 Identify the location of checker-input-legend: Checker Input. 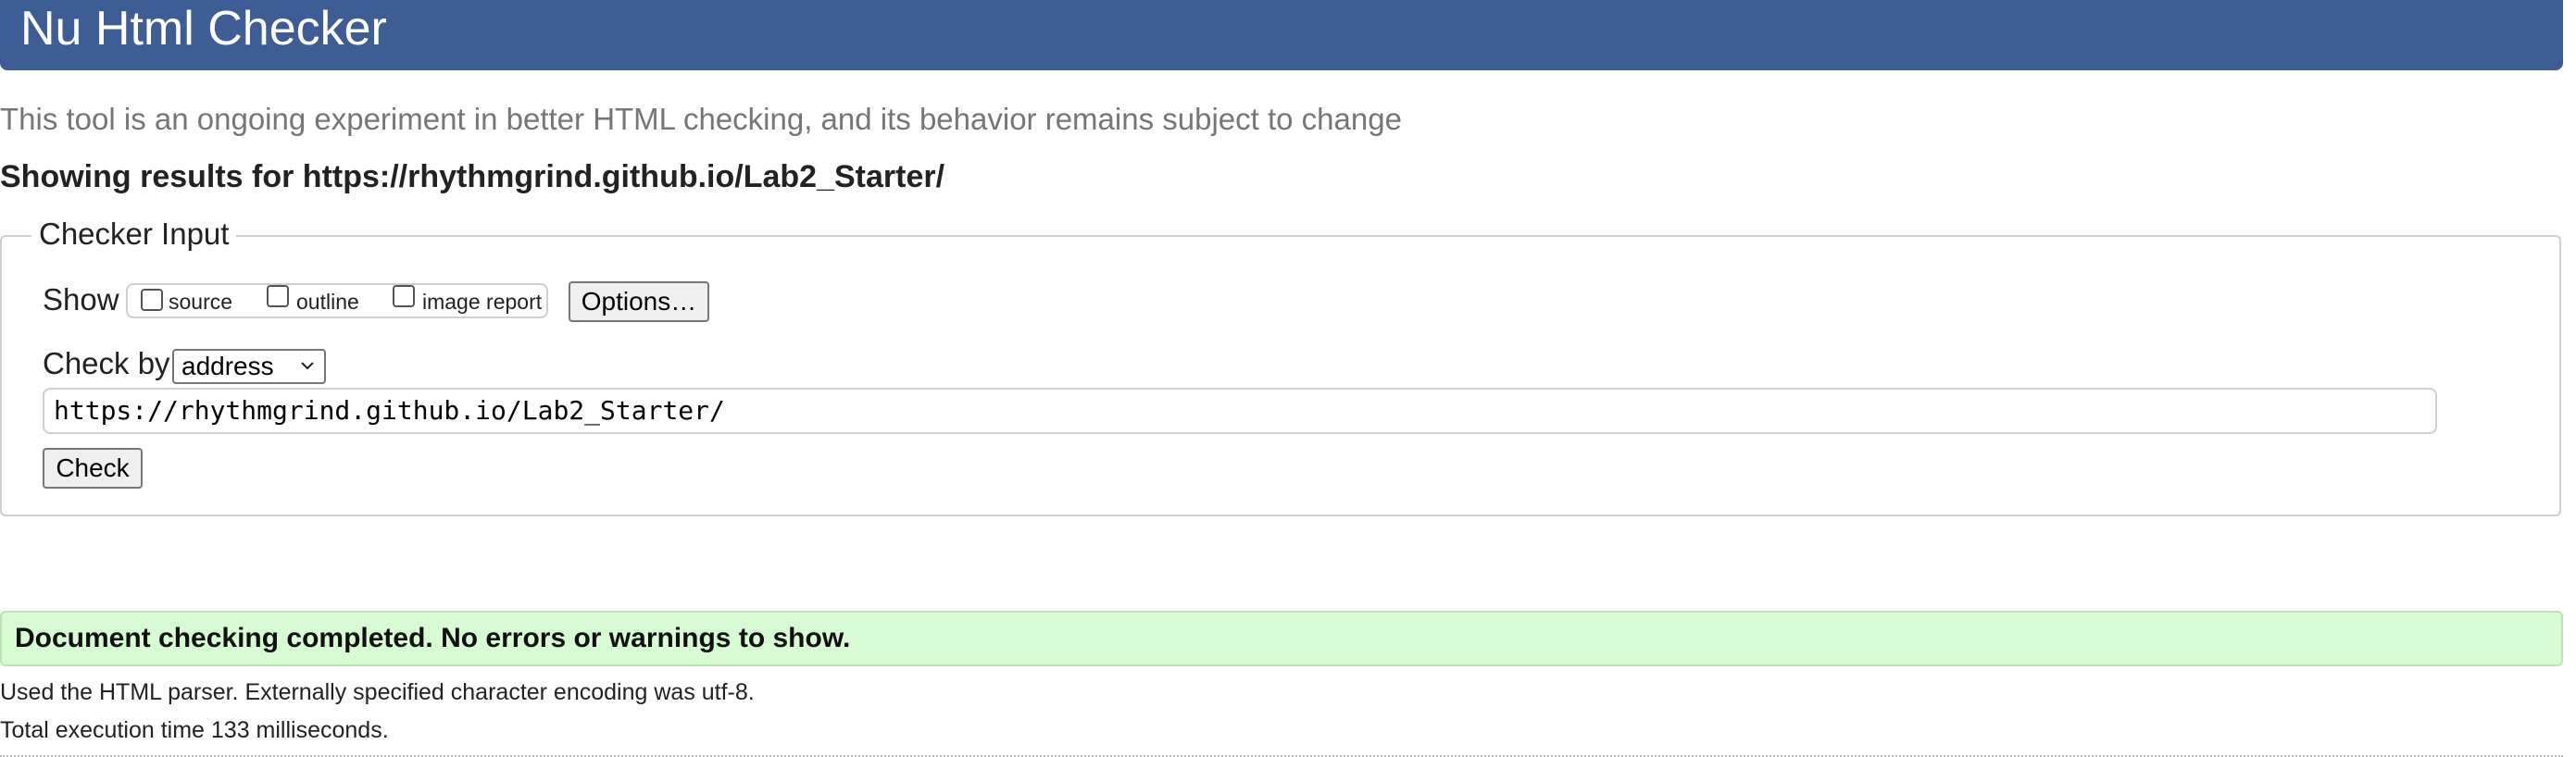
(134, 234).